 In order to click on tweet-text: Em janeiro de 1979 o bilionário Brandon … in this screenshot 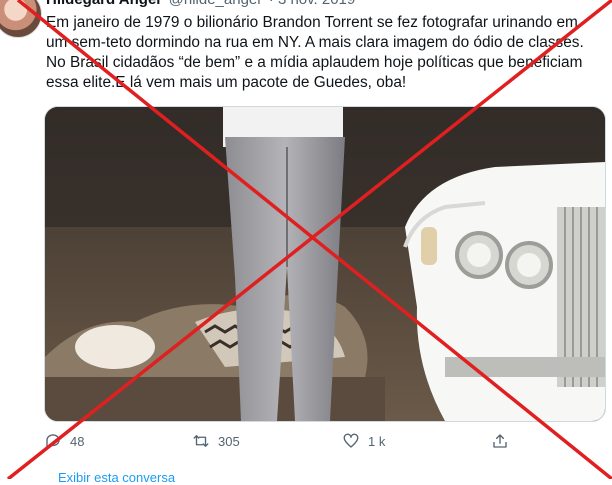, I will do `click(315, 52)`.